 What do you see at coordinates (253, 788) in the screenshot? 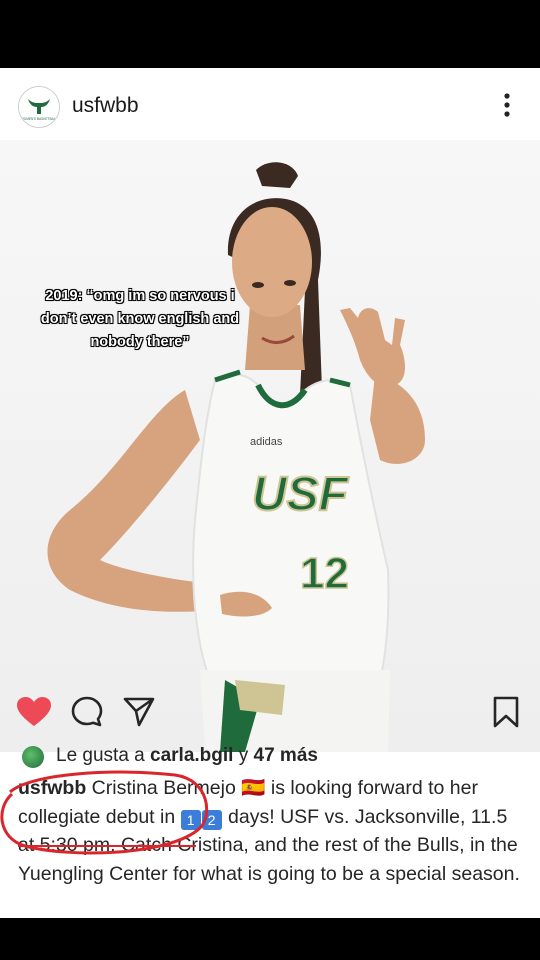
I see `flag-spain-icon: 🇪🇸` at bounding box center [253, 788].